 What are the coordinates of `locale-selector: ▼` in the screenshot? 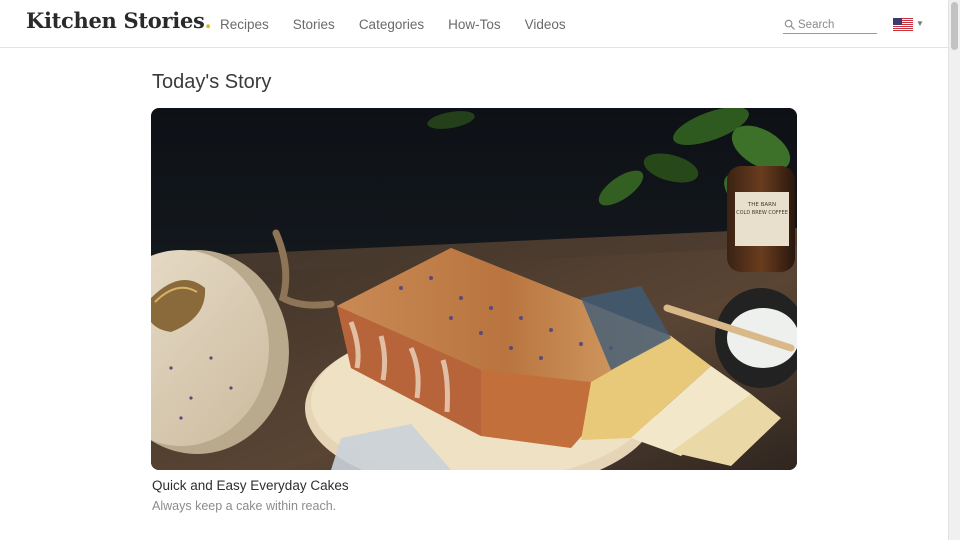 It's located at (908, 24).